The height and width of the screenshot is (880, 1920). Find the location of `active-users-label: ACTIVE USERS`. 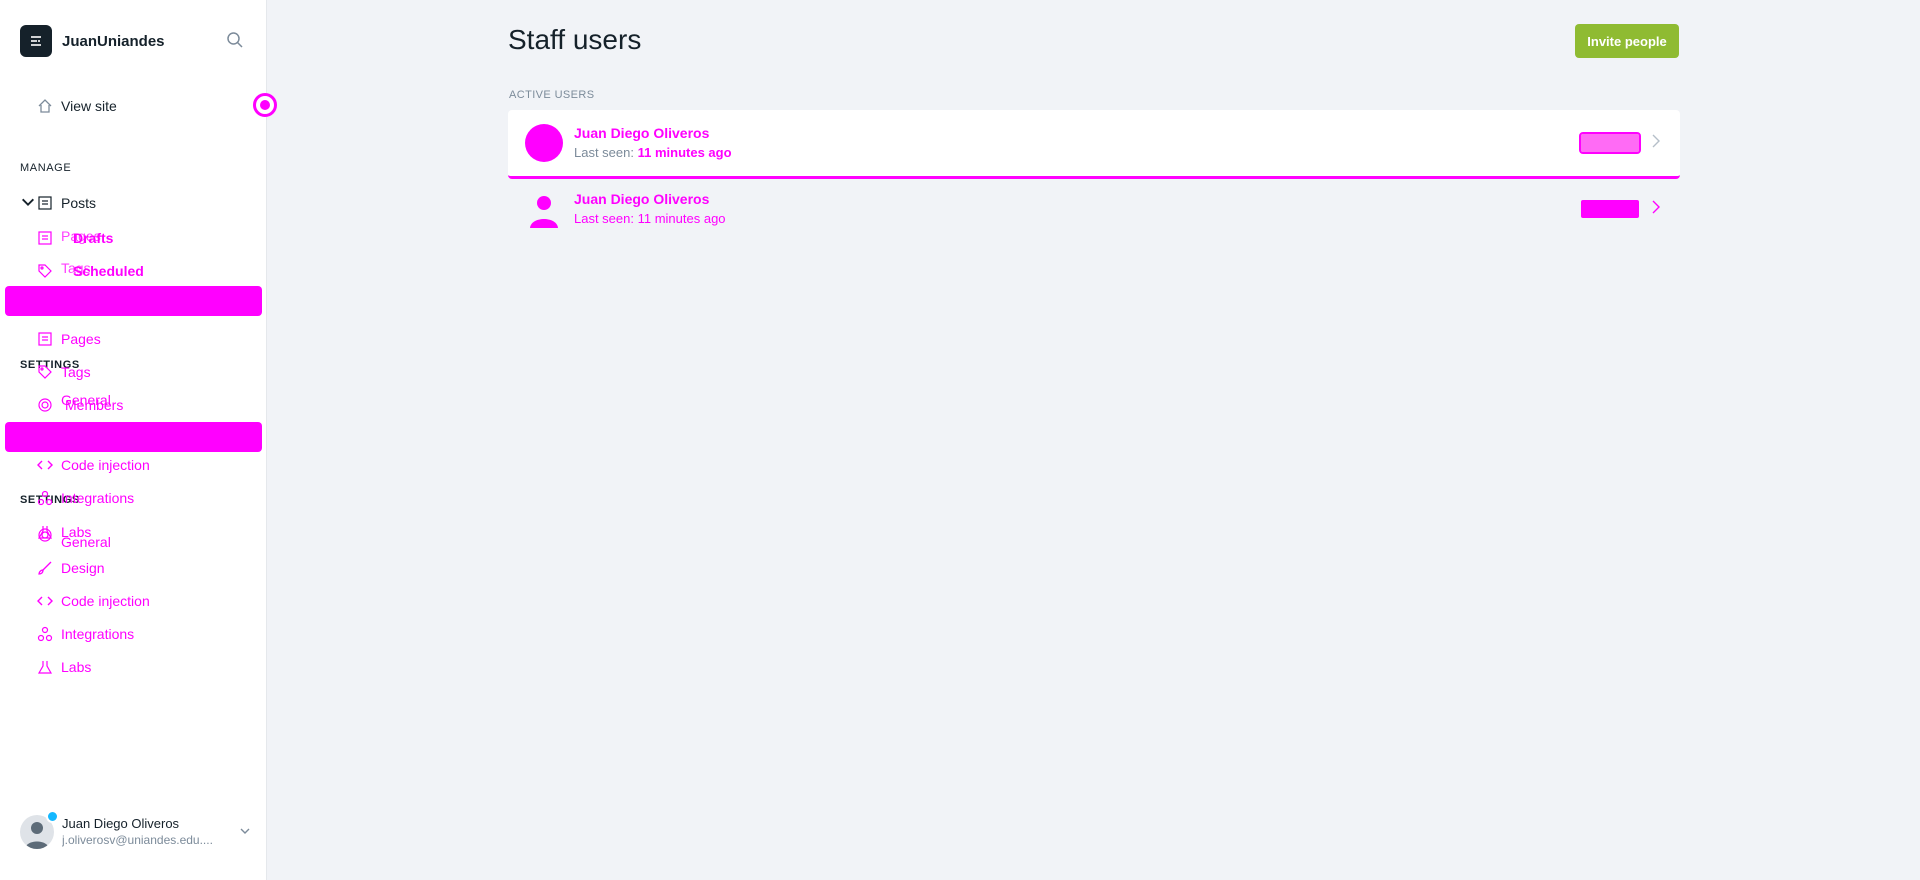

active-users-label: ACTIVE USERS is located at coordinates (552, 95).